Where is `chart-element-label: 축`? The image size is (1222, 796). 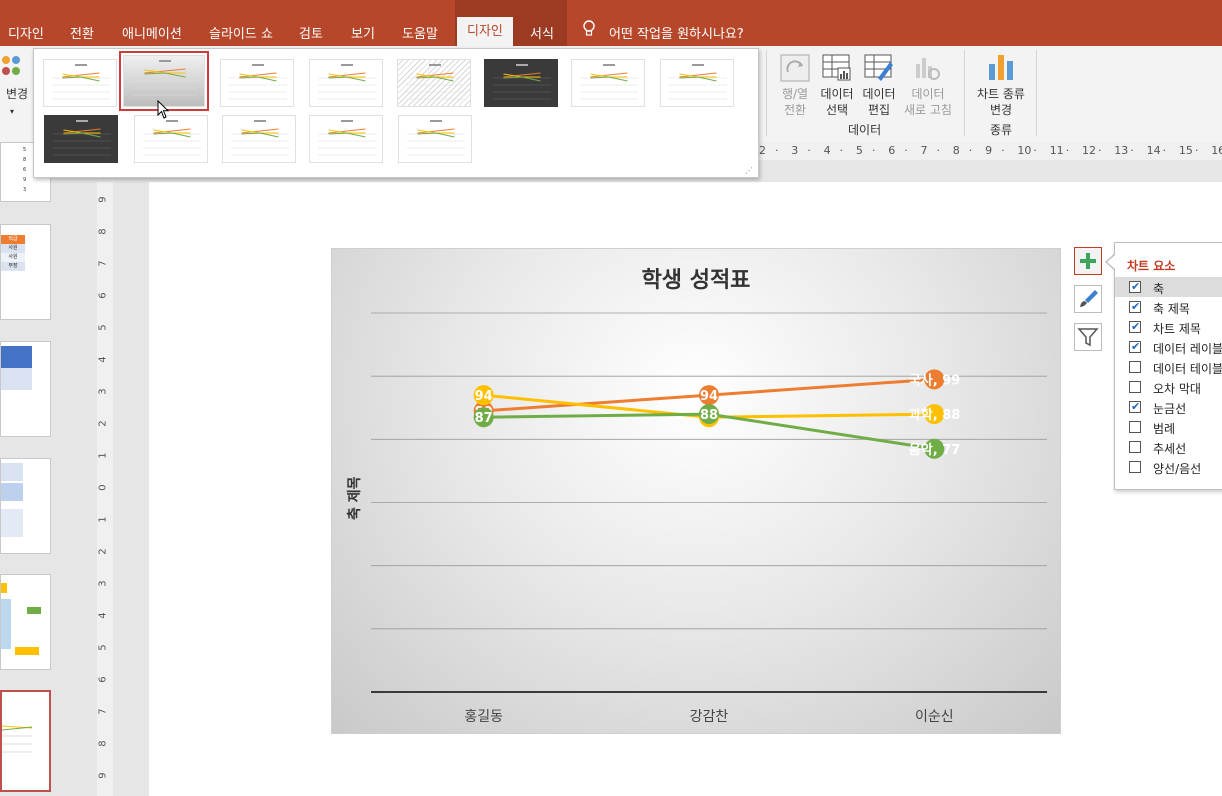
chart-element-label: 축 is located at coordinates (1159, 289).